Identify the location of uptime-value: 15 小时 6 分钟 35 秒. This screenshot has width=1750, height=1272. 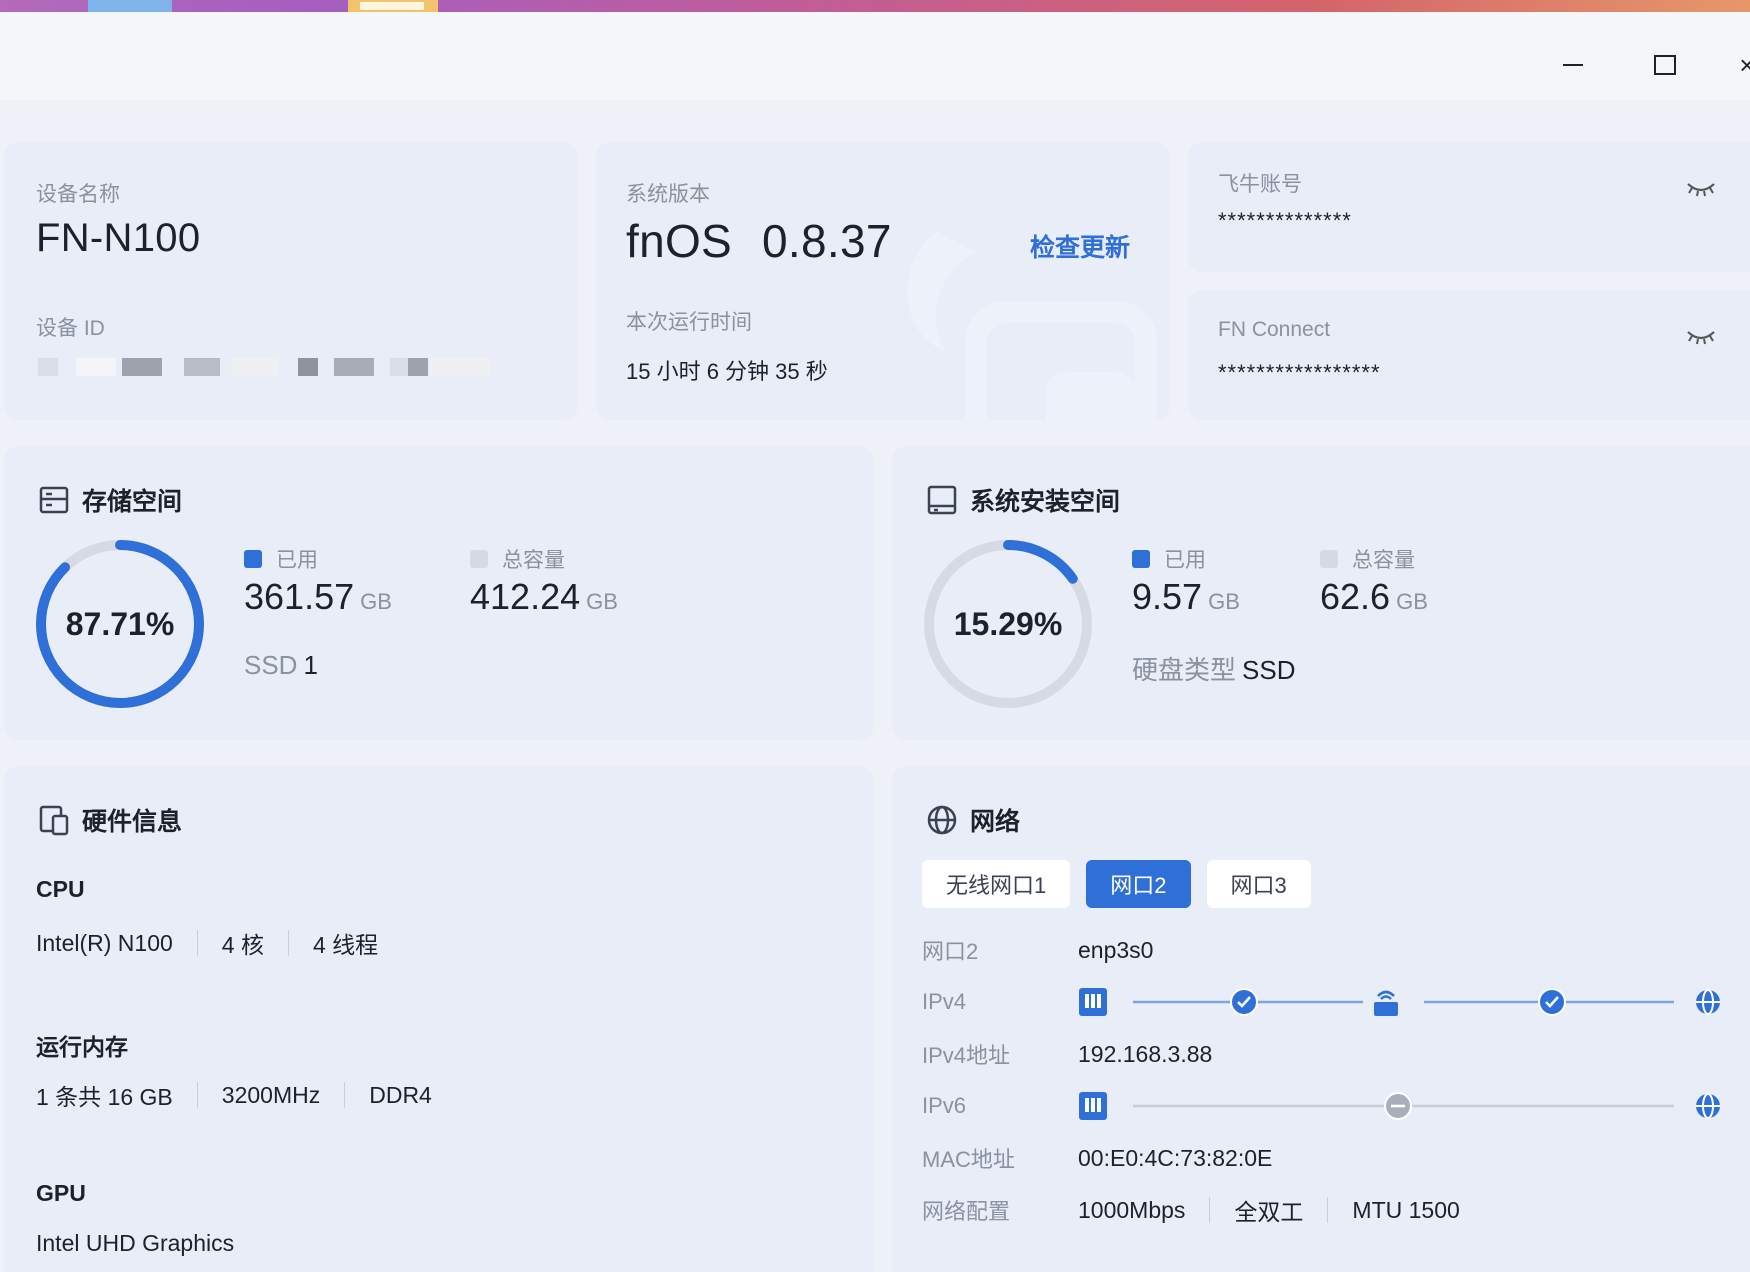
(727, 371).